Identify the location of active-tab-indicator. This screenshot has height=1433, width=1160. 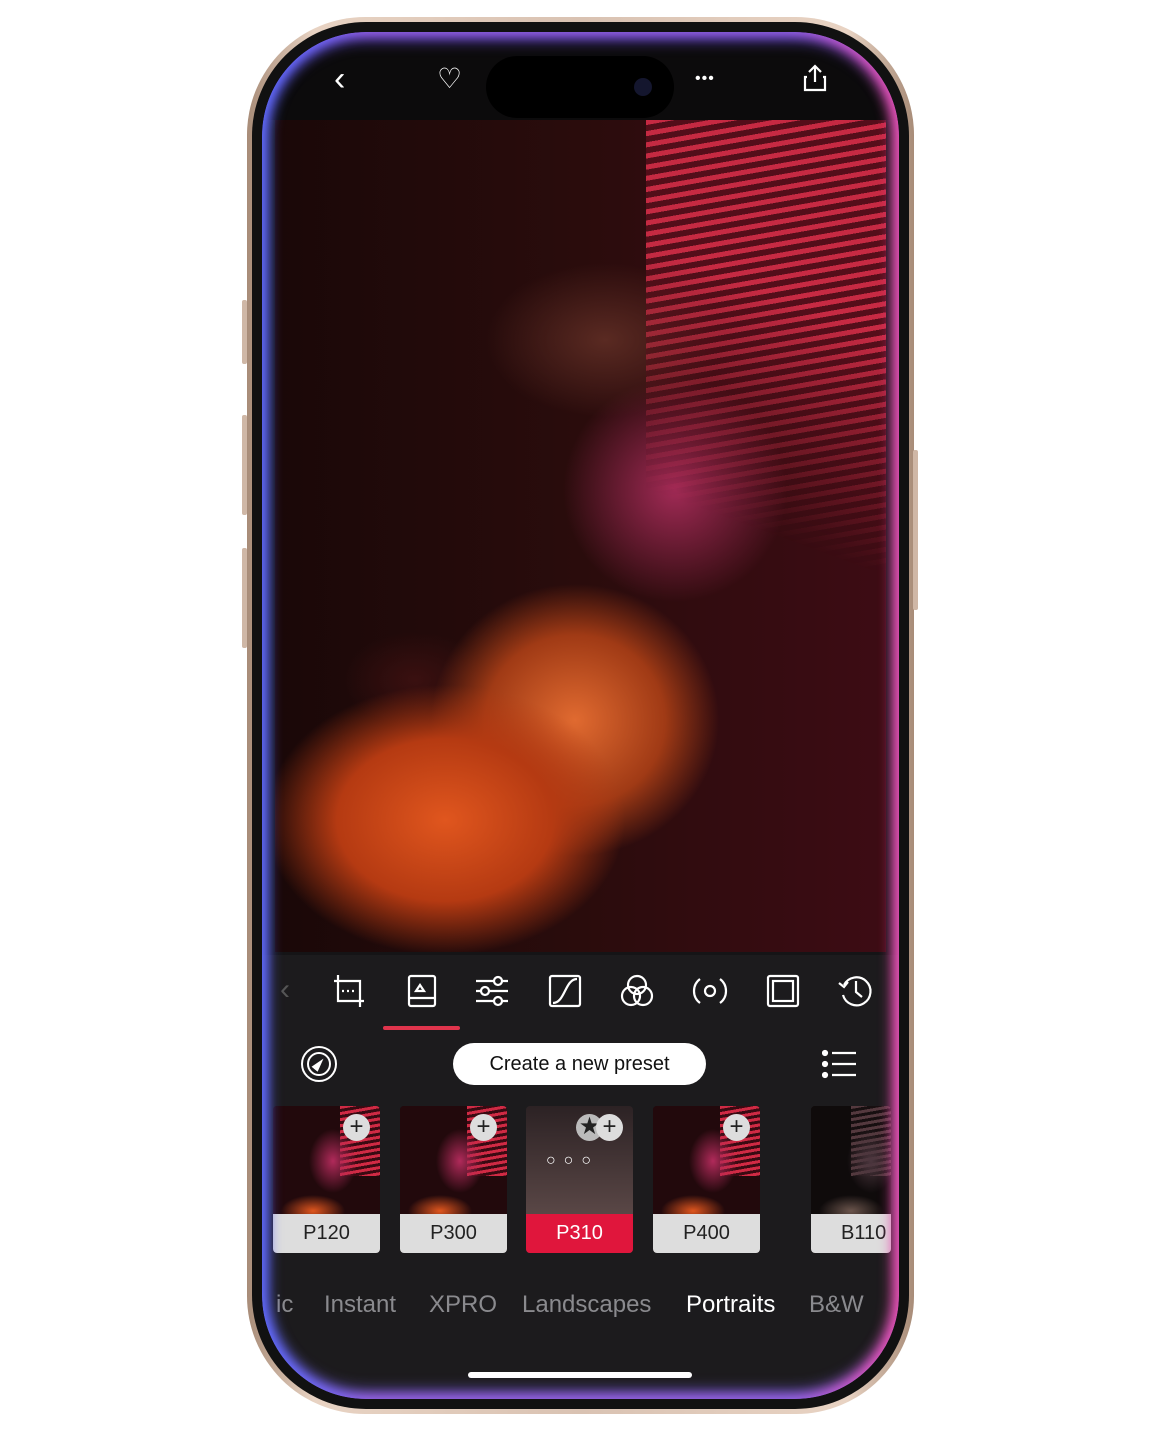
(421, 1028).